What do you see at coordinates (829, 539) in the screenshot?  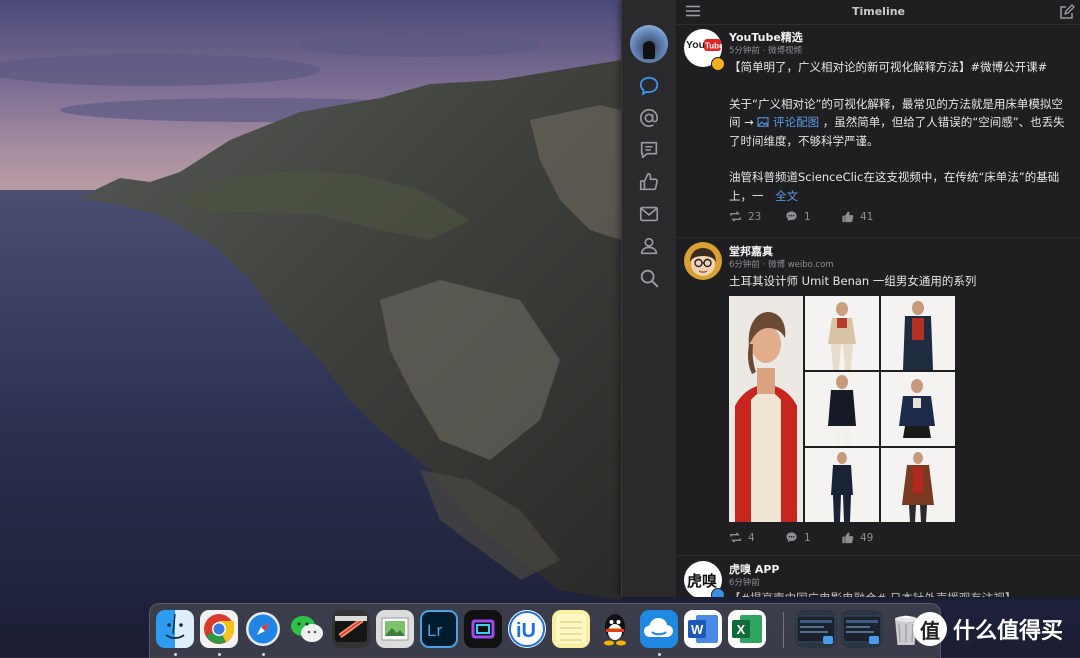 I see `post-actions: 4 1 49` at bounding box center [829, 539].